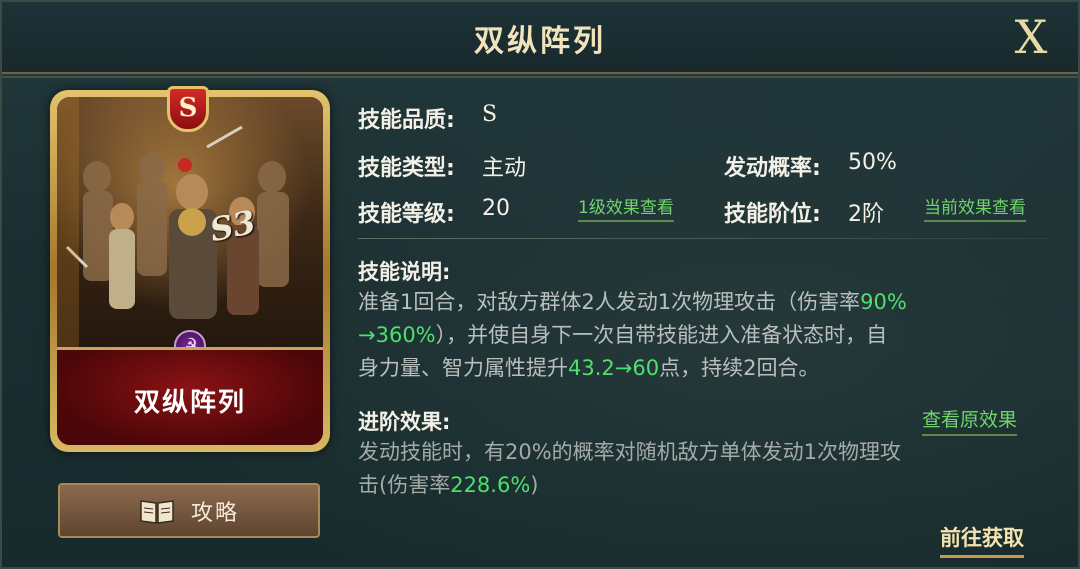 The width and height of the screenshot is (1080, 569). I want to click on description-text-2: ），并使自身下一次自带技能进入准备状态时，自, so click(661, 335).